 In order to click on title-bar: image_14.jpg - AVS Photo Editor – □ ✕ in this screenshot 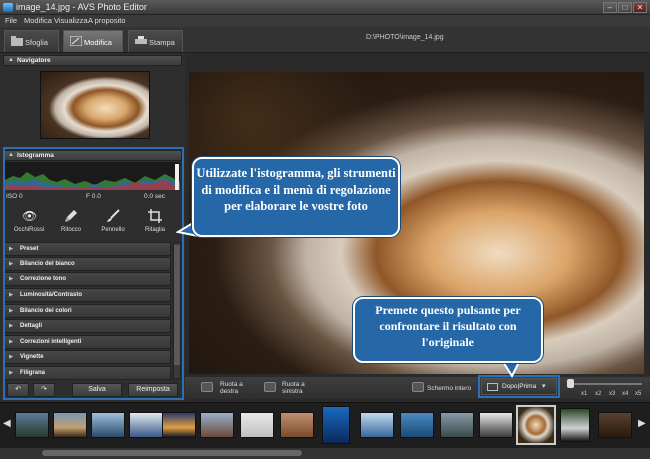, I will do `click(325, 7)`.